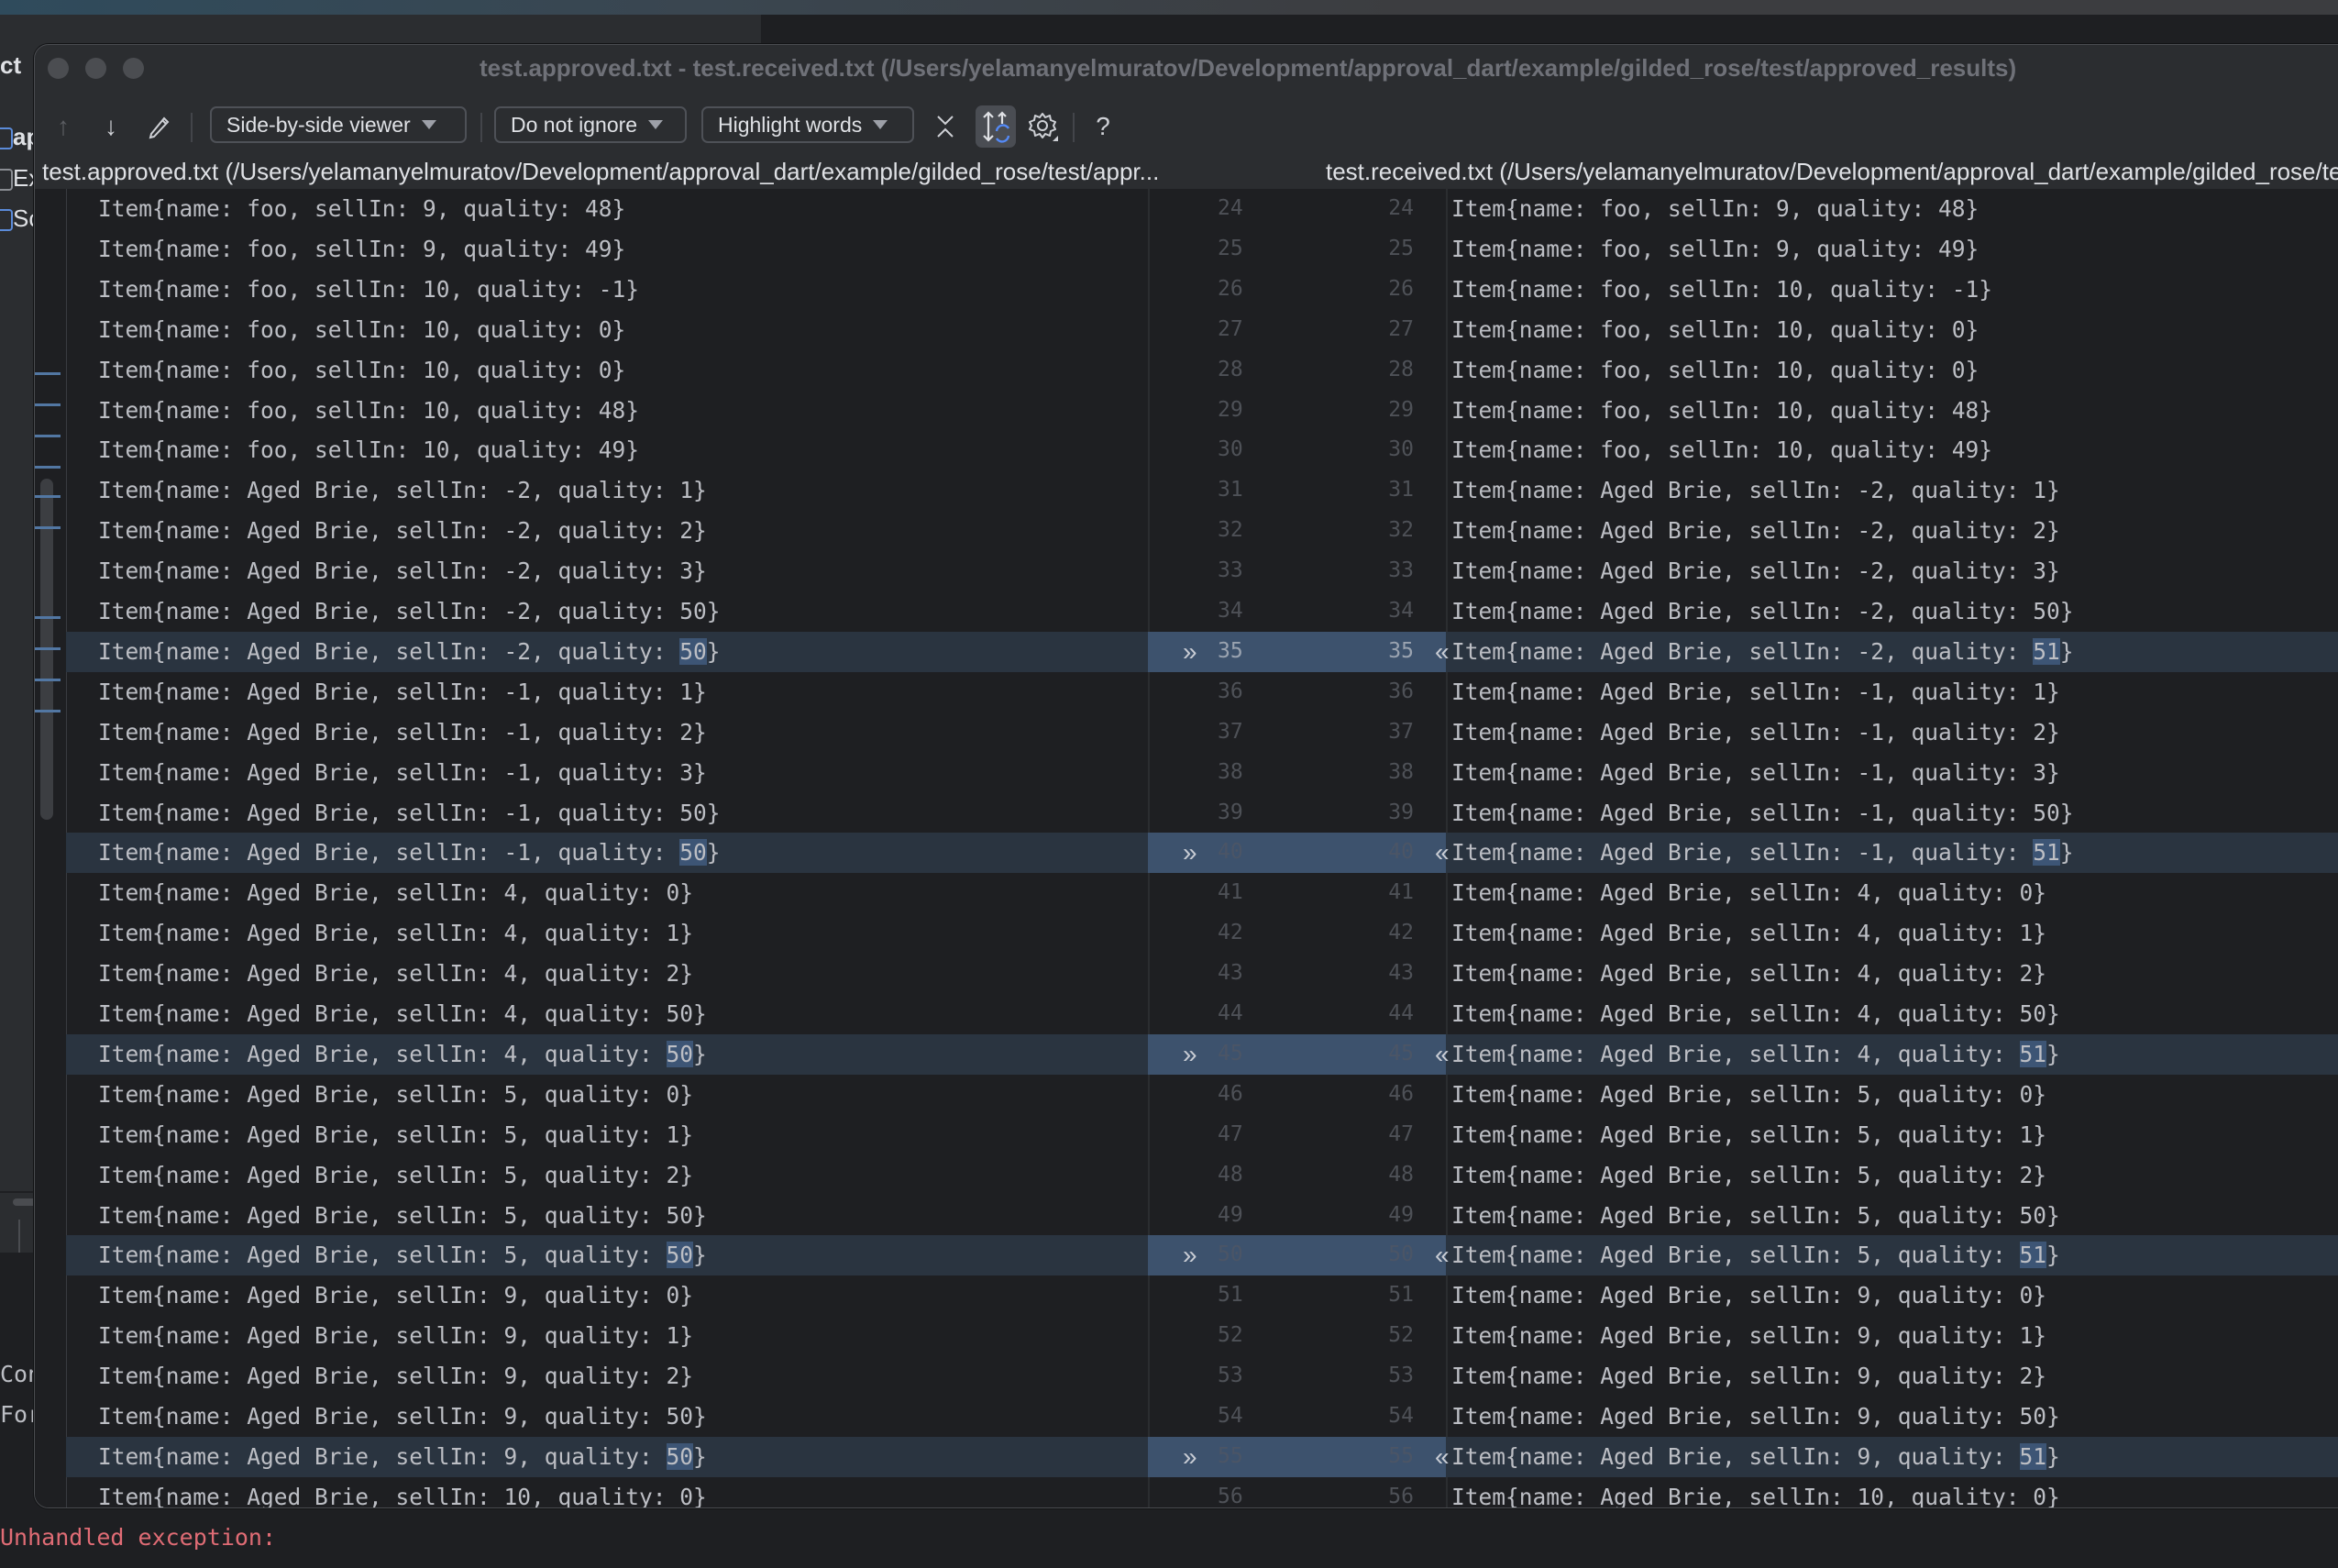 This screenshot has width=2338, height=1568. I want to click on left-line-text: Item{name: foo, sellIn: 10, quality: 49}, so click(369, 450).